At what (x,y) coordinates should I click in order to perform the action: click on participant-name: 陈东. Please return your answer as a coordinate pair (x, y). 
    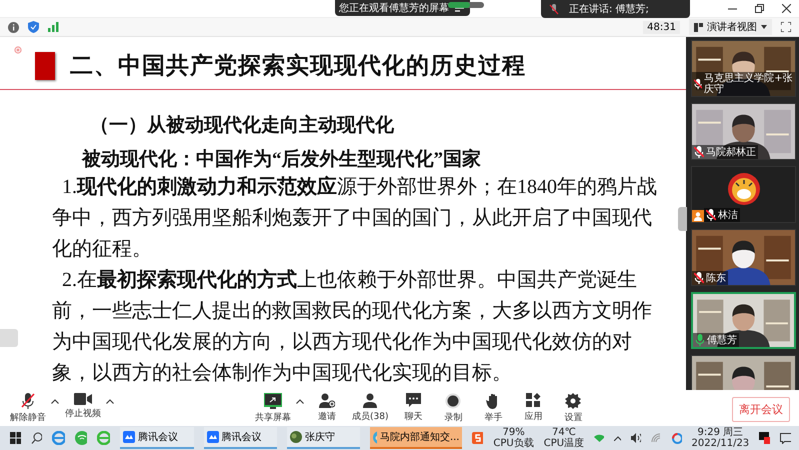
    Looking at the image, I should click on (710, 278).